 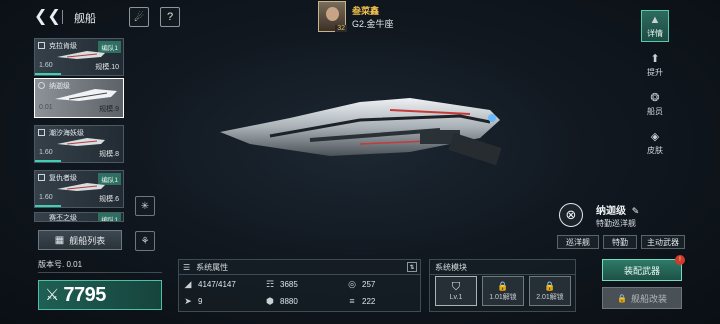 I want to click on arrow-up-icon: ⬆, so click(x=655, y=59).